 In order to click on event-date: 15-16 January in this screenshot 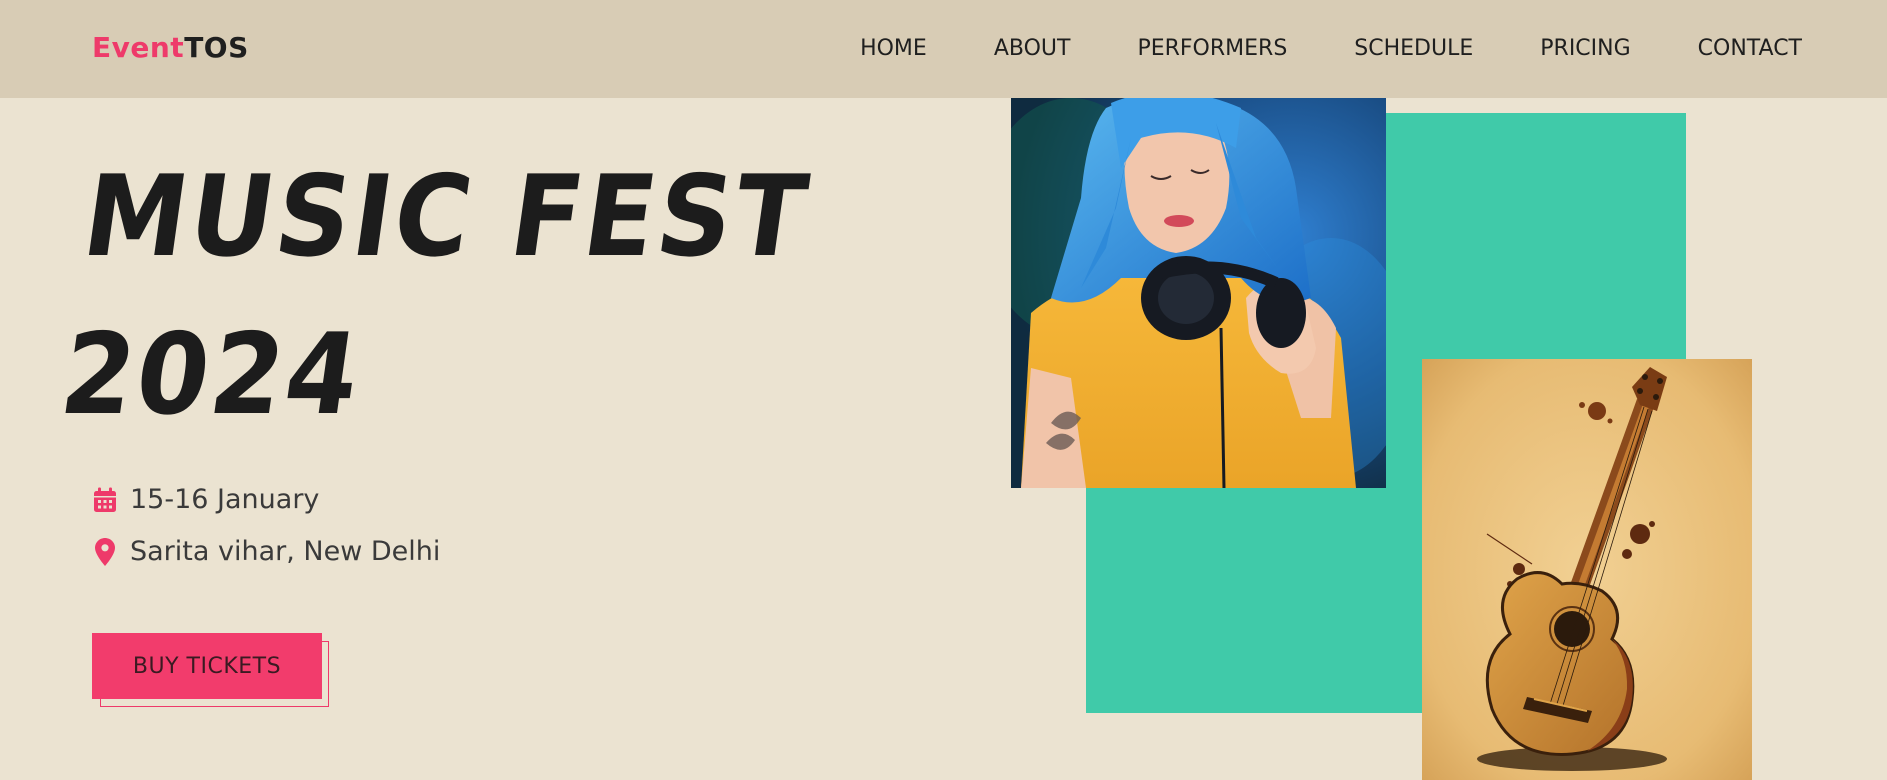, I will do `click(205, 499)`.